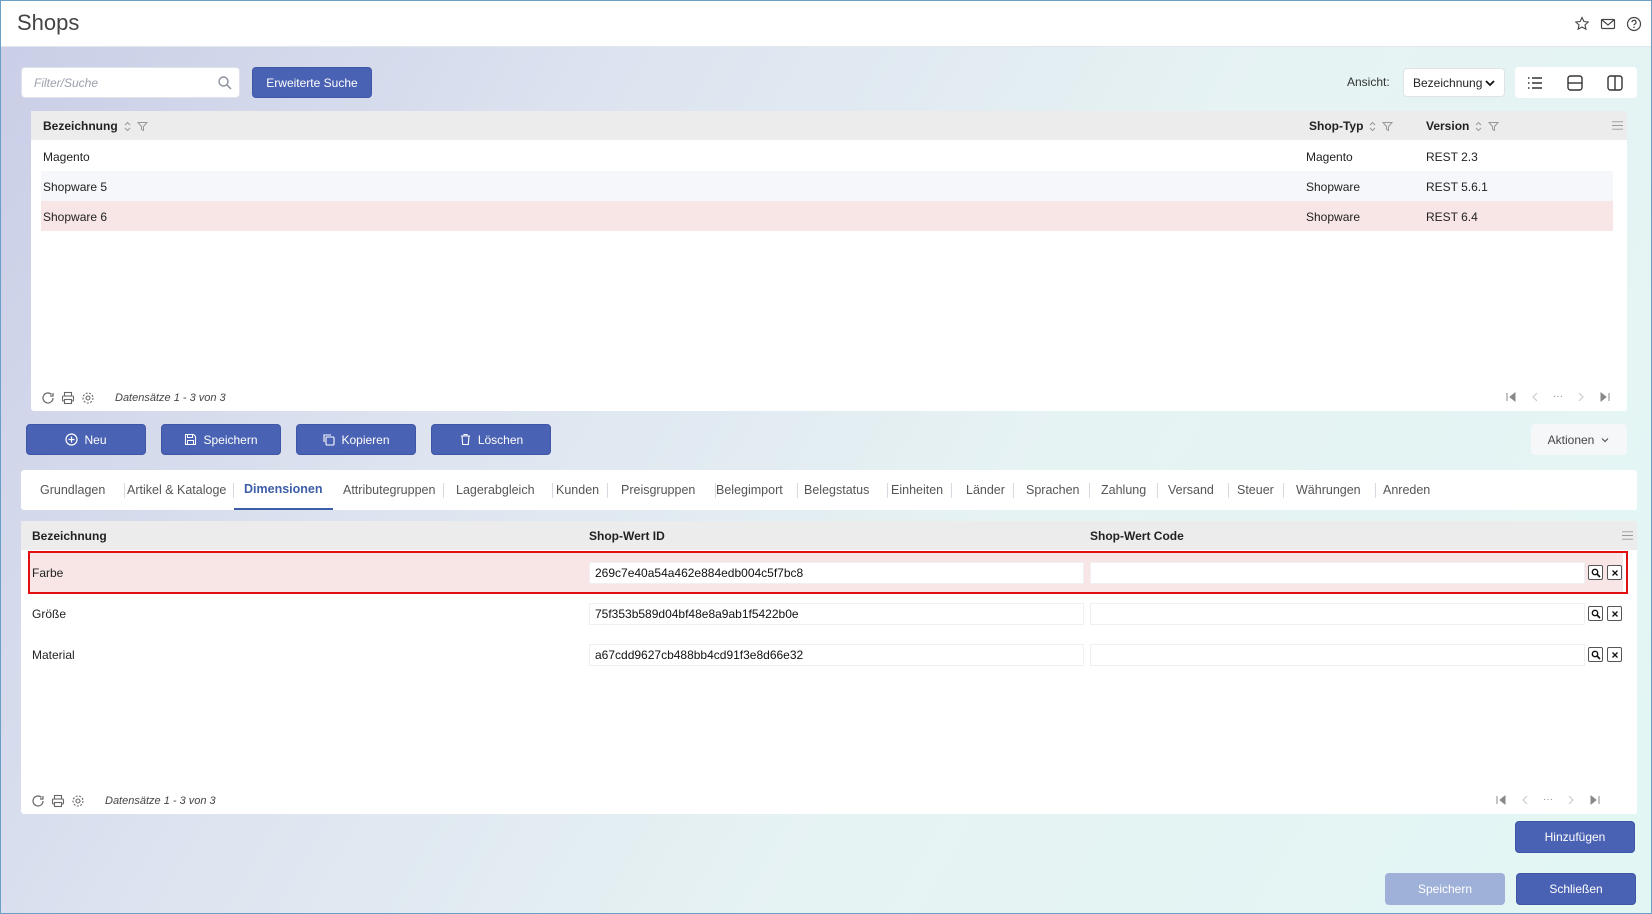 The width and height of the screenshot is (1652, 914). I want to click on search-box, so click(130, 82).